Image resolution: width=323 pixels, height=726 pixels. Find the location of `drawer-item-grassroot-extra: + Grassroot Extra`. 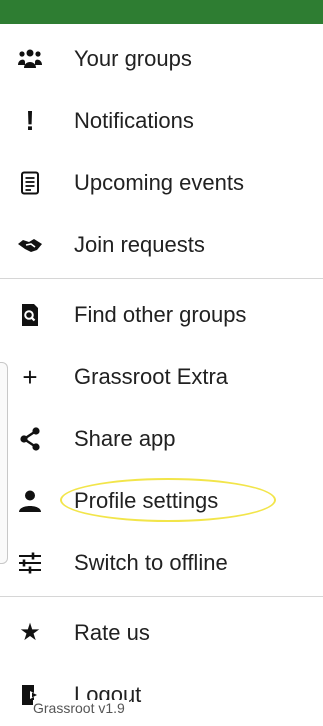

drawer-item-grassroot-extra: + Grassroot Extra is located at coordinates (161, 377).